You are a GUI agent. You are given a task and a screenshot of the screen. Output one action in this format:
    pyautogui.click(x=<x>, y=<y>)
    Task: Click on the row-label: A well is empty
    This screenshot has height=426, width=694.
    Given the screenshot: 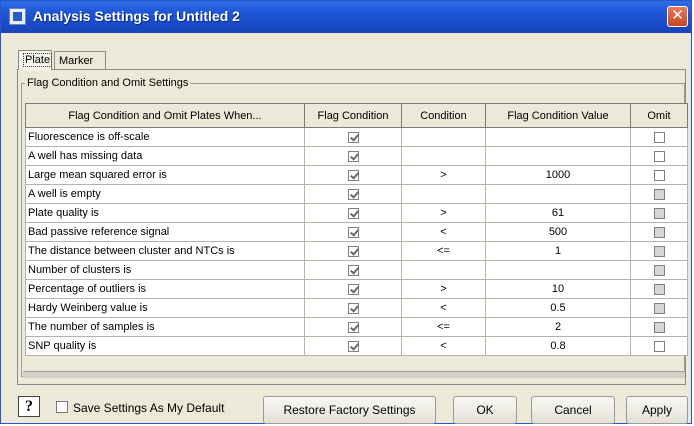 What is the action you would take?
    pyautogui.click(x=165, y=194)
    